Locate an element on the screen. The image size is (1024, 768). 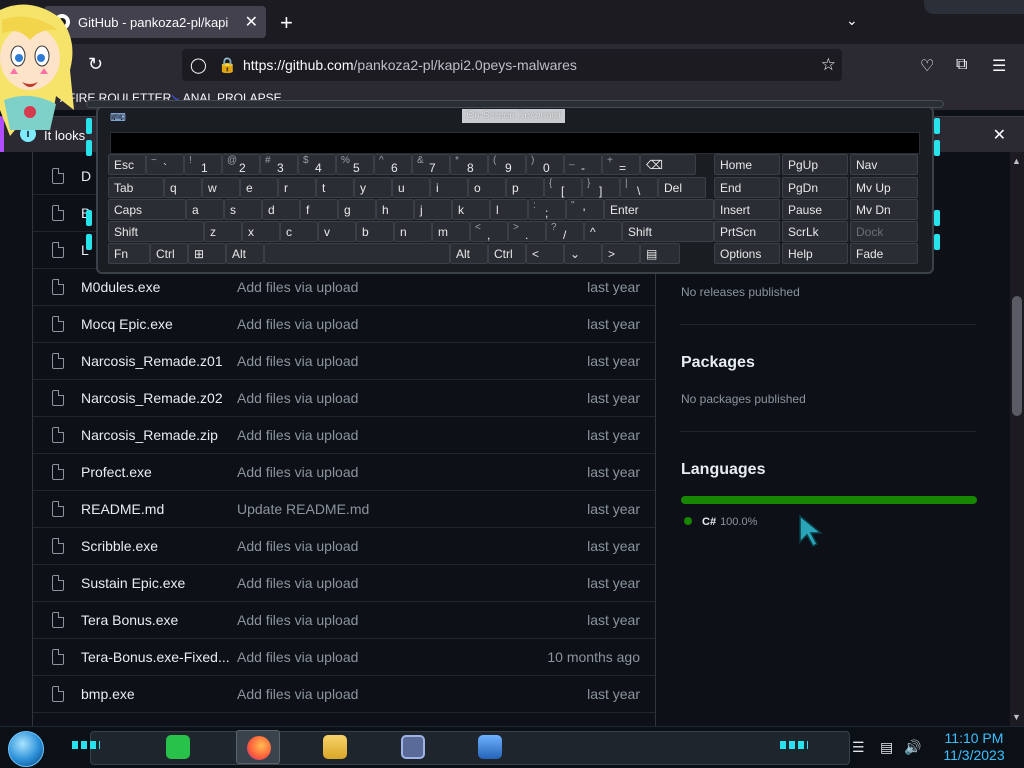
osk-key: r is located at coordinates (297, 187).